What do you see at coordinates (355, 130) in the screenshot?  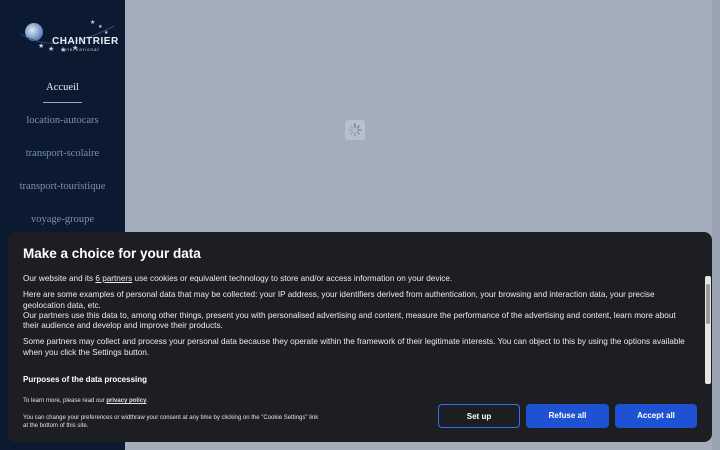 I see `loading-spinner-icon` at bounding box center [355, 130].